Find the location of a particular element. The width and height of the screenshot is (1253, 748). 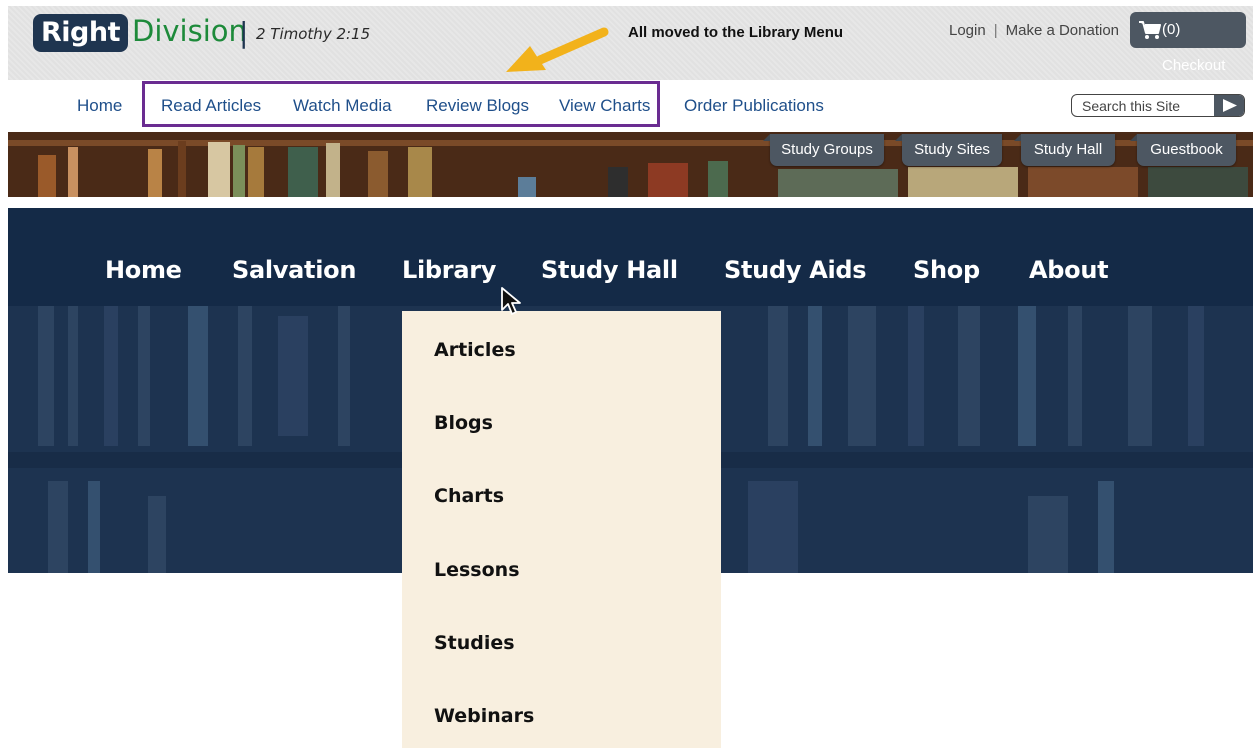

donation-link: Make a Donation is located at coordinates (1062, 30).